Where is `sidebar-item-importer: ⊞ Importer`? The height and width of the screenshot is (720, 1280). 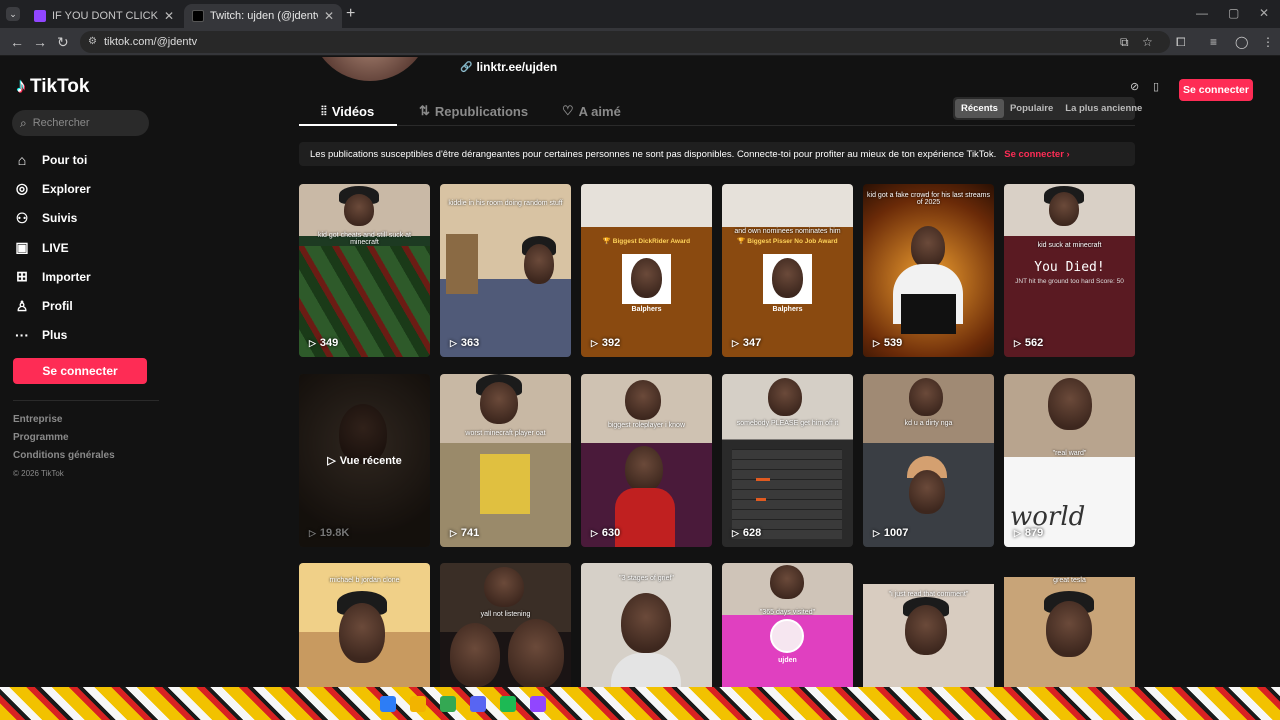 sidebar-item-importer: ⊞ Importer is located at coordinates (86, 276).